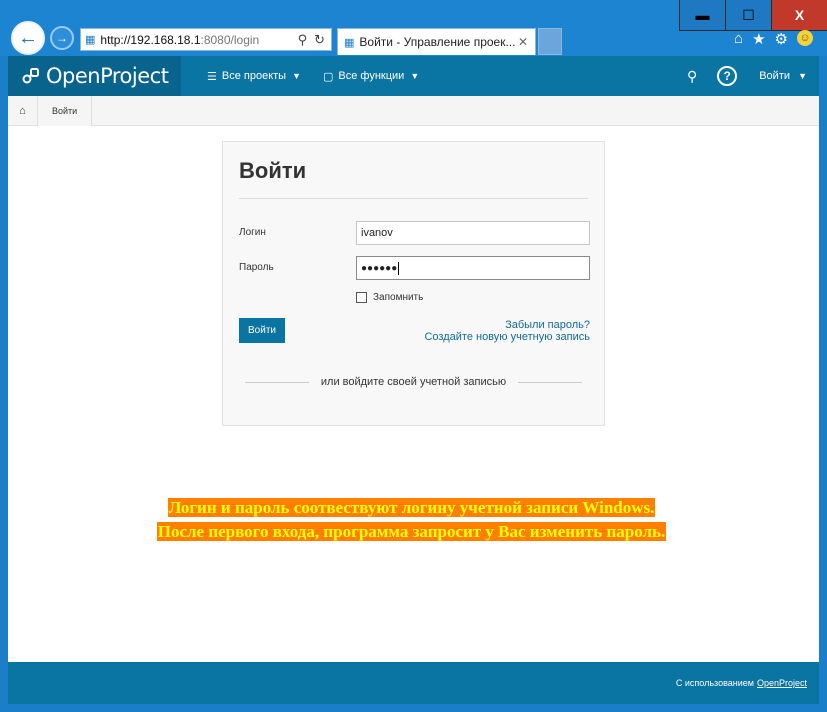  What do you see at coordinates (523, 42) in the screenshot?
I see `close-icon: ✕` at bounding box center [523, 42].